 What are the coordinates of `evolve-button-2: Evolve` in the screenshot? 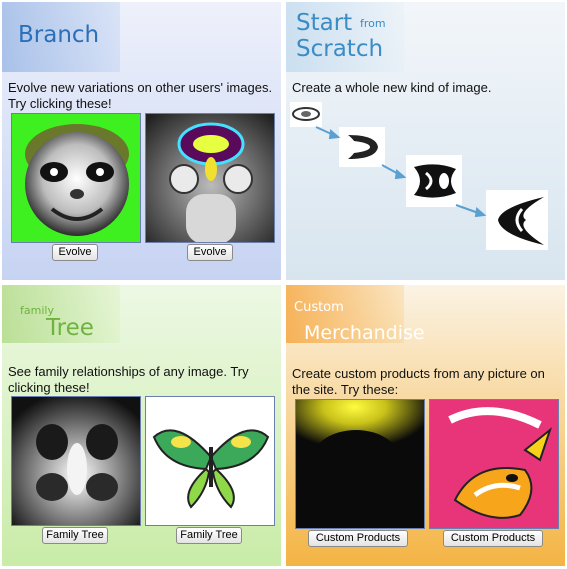 It's located at (210, 252).